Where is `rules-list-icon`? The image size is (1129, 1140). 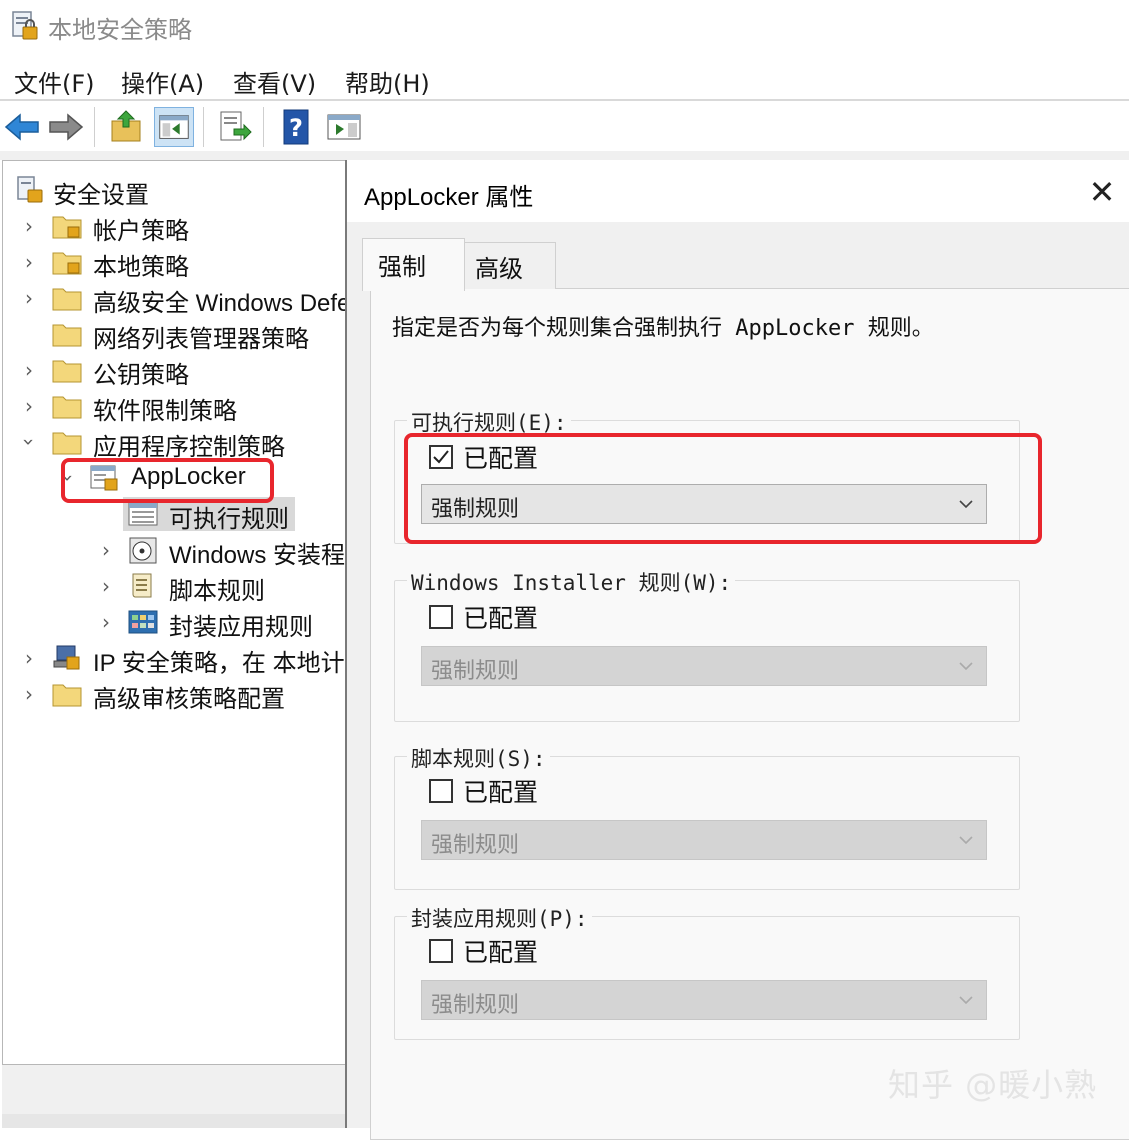
rules-list-icon is located at coordinates (143, 514).